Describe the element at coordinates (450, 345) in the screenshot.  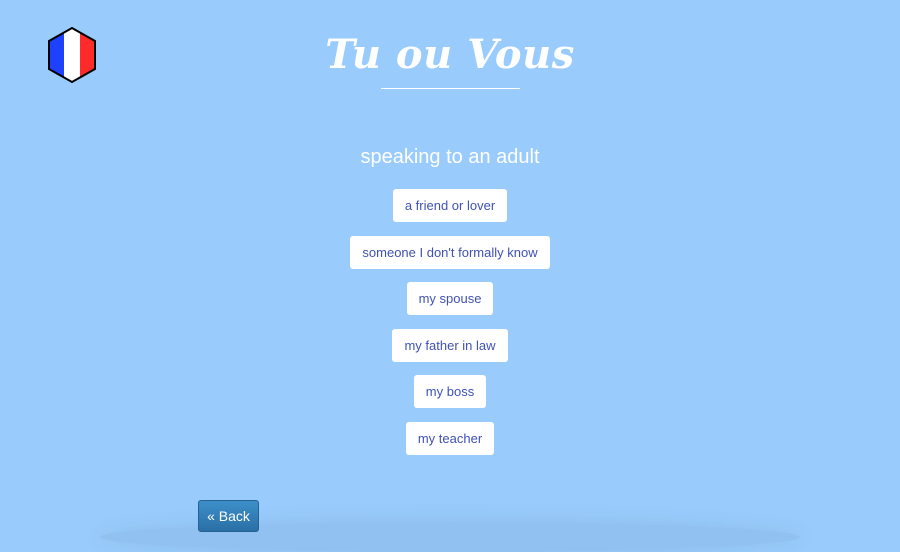
I see `option-button-father-in-law: my father in law` at that location.